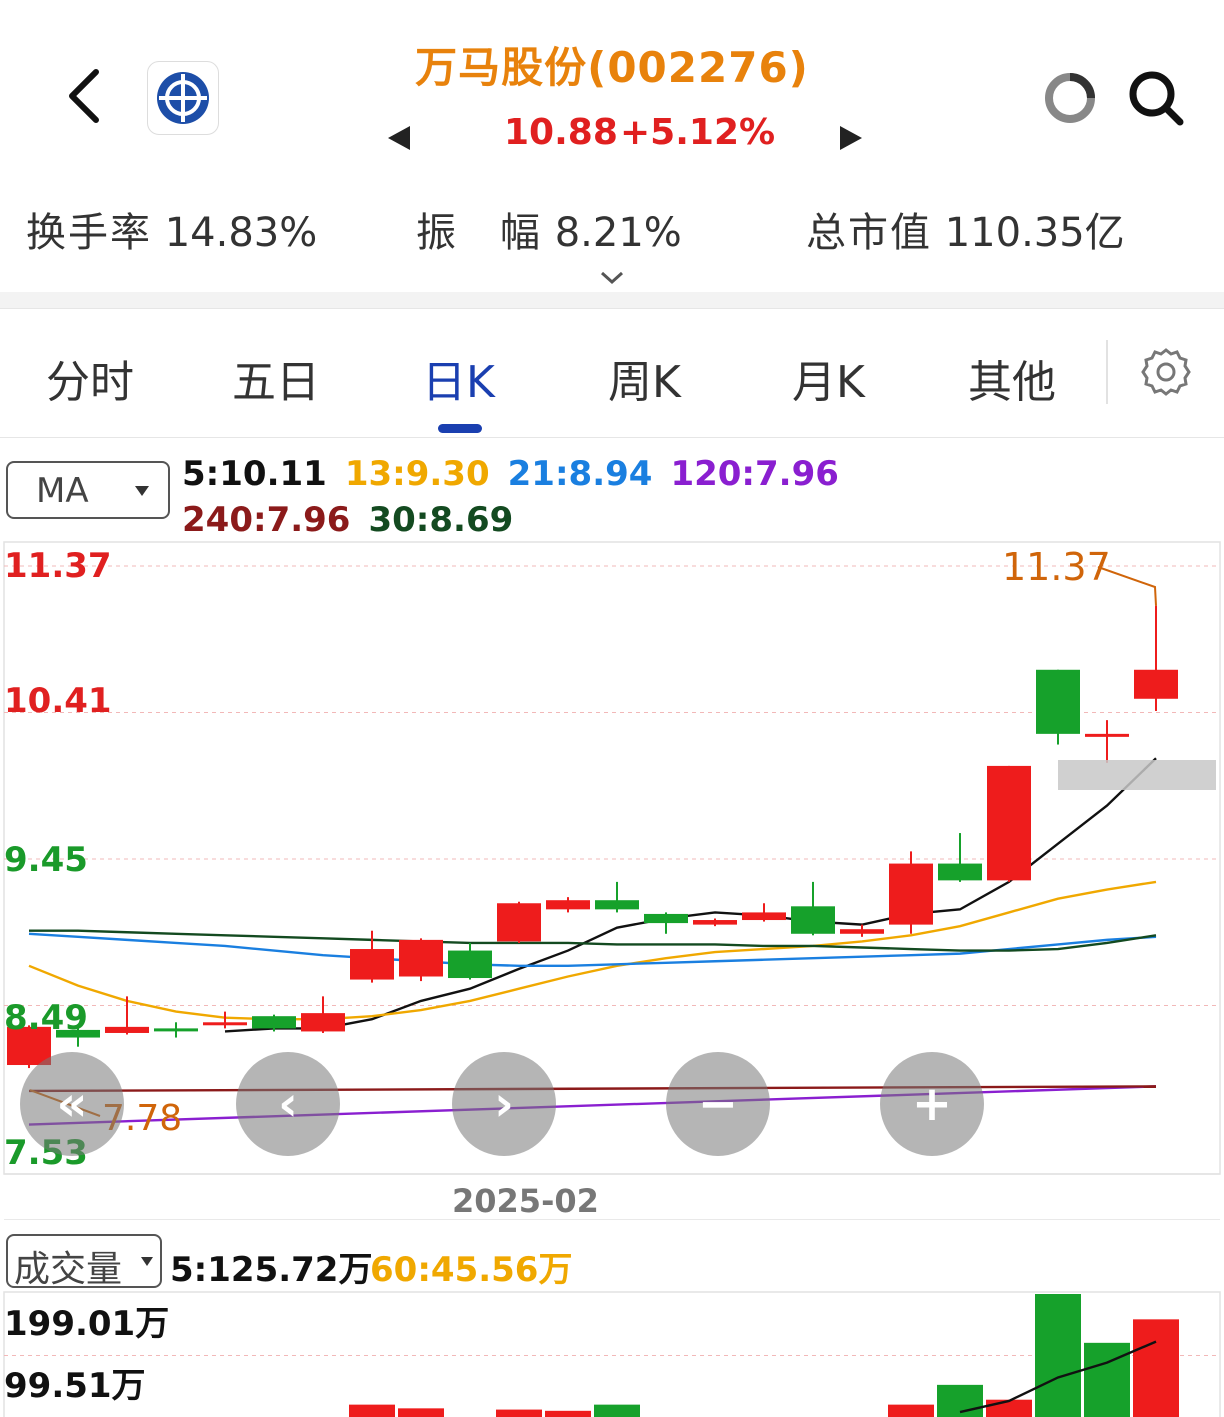  I want to click on volume-select-label: 成交量, so click(68, 1269).